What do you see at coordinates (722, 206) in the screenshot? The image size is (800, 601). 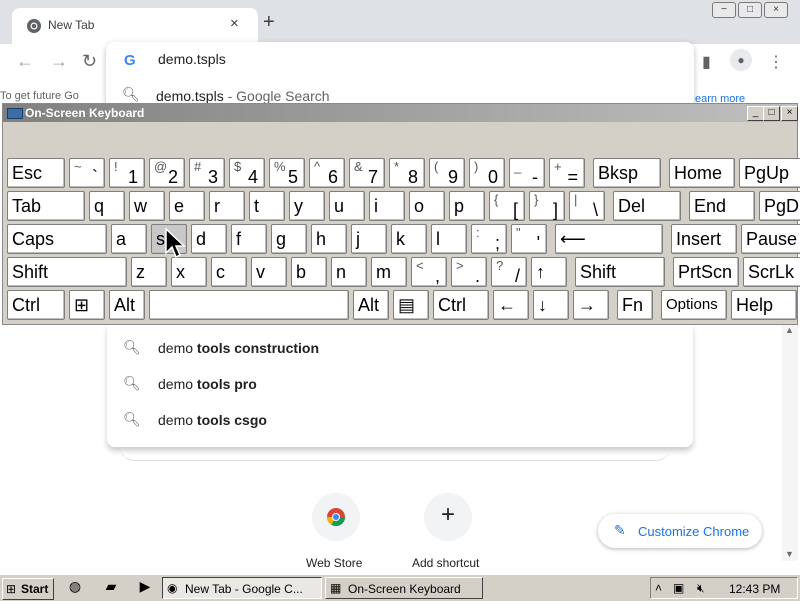 I see `key-end: End` at bounding box center [722, 206].